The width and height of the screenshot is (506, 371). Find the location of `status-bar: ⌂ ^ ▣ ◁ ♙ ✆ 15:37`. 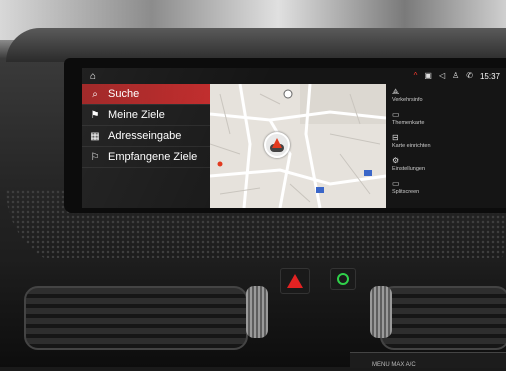

status-bar: ⌂ ^ ▣ ◁ ♙ ✆ 15:37 is located at coordinates (294, 76).